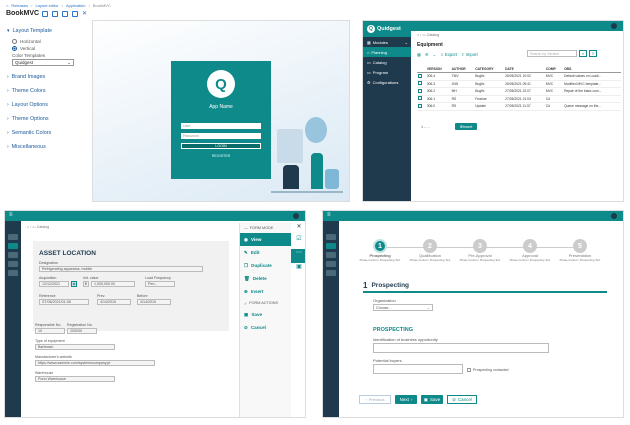  Describe the element at coordinates (419, 54) in the screenshot. I see `grid-view-icon: ▦` at that location.